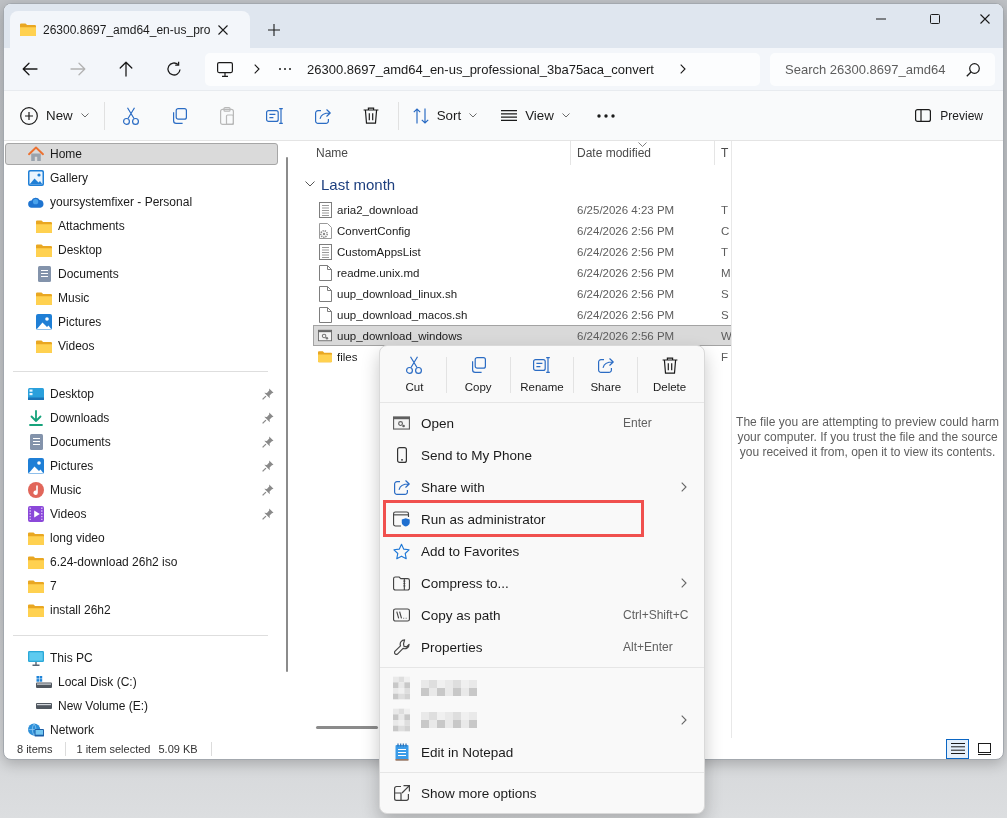 The image size is (1007, 818). I want to click on folder-path: 26300.8697_amd64_en-us_professional_3ba75aca_convert, so click(480, 69).